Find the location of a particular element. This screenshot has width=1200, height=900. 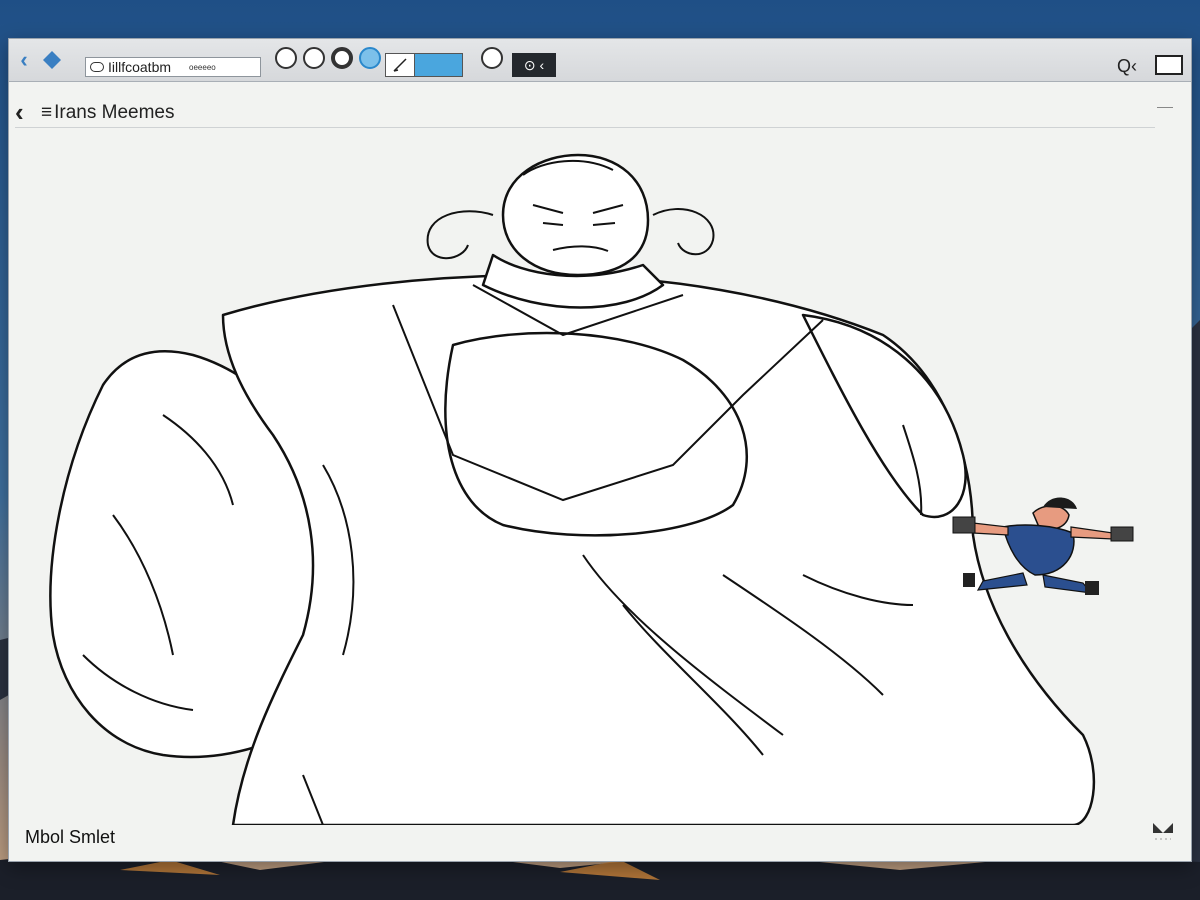

page-header: ‹ Irans Meemes is located at coordinates (585, 112).